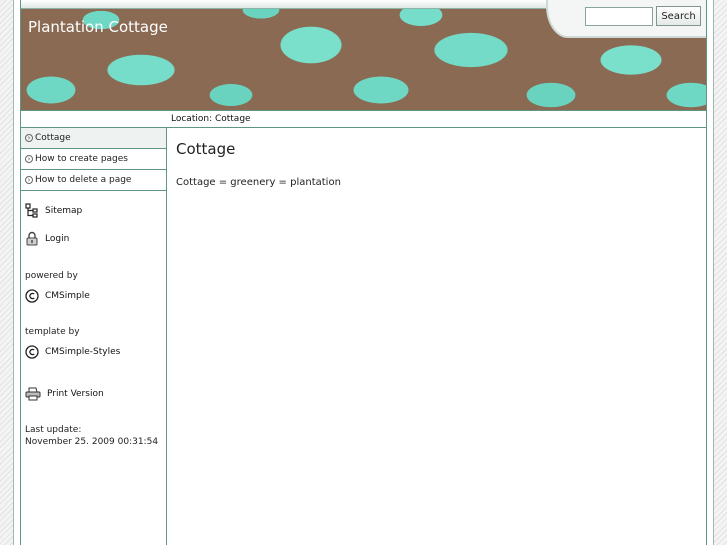 The height and width of the screenshot is (545, 727). What do you see at coordinates (31, 210) in the screenshot?
I see `sitemap-icon` at bounding box center [31, 210].